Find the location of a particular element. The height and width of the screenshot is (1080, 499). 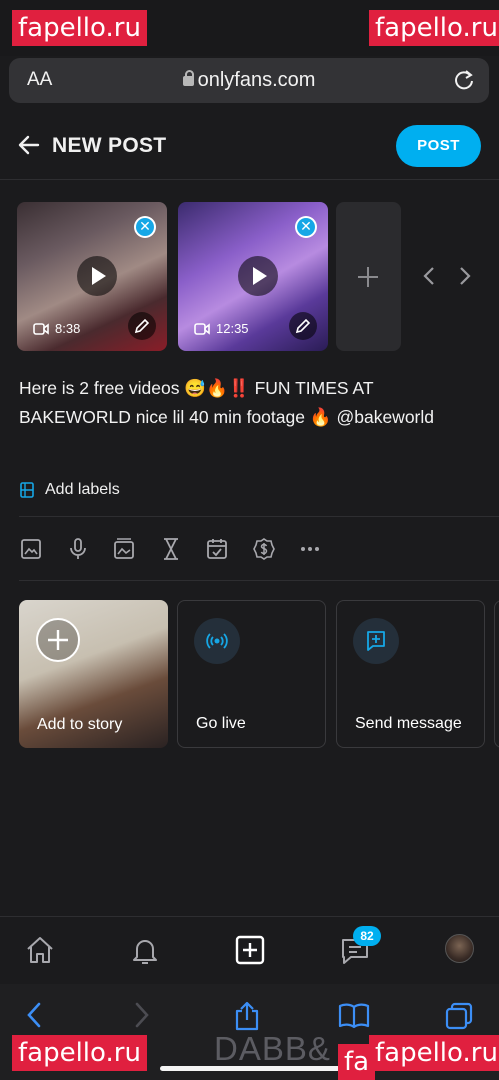

add-post-icon is located at coordinates (250, 952).